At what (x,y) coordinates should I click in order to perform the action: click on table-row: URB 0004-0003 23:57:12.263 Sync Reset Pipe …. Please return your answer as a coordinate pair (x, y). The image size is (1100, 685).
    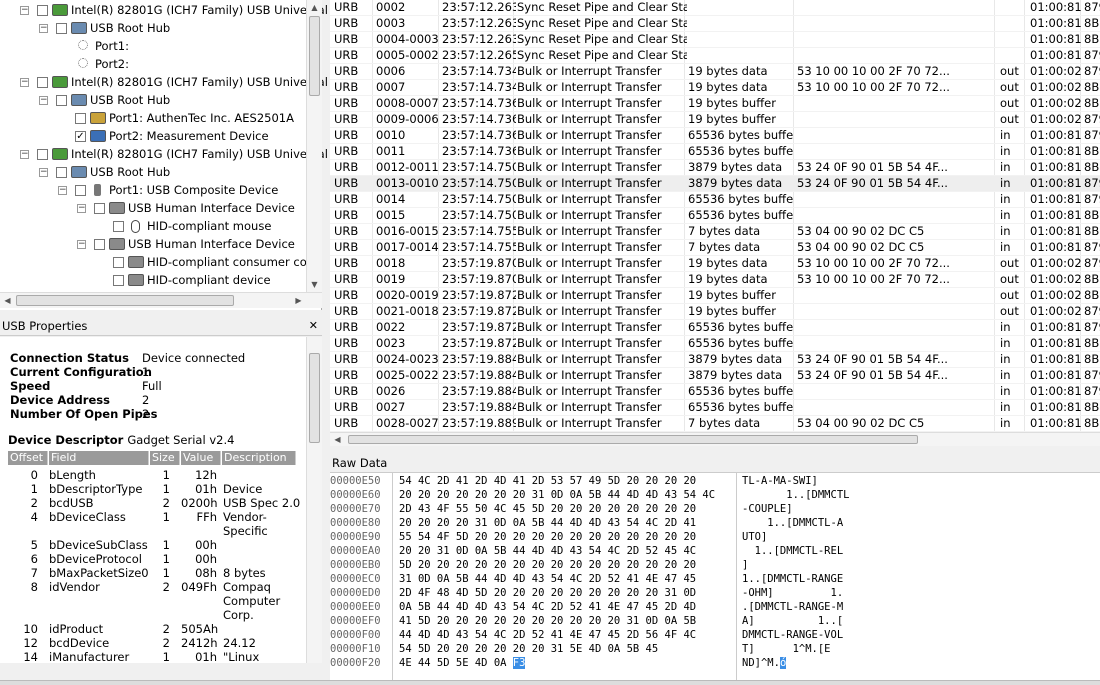
    Looking at the image, I should click on (715, 40).